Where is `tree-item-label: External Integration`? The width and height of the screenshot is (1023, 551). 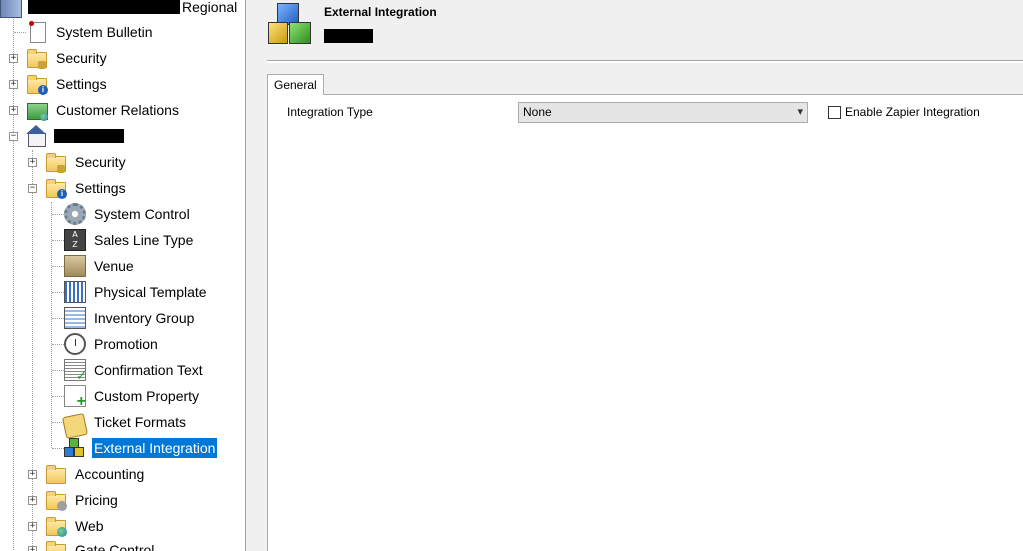
tree-item-label: External Integration is located at coordinates (155, 448).